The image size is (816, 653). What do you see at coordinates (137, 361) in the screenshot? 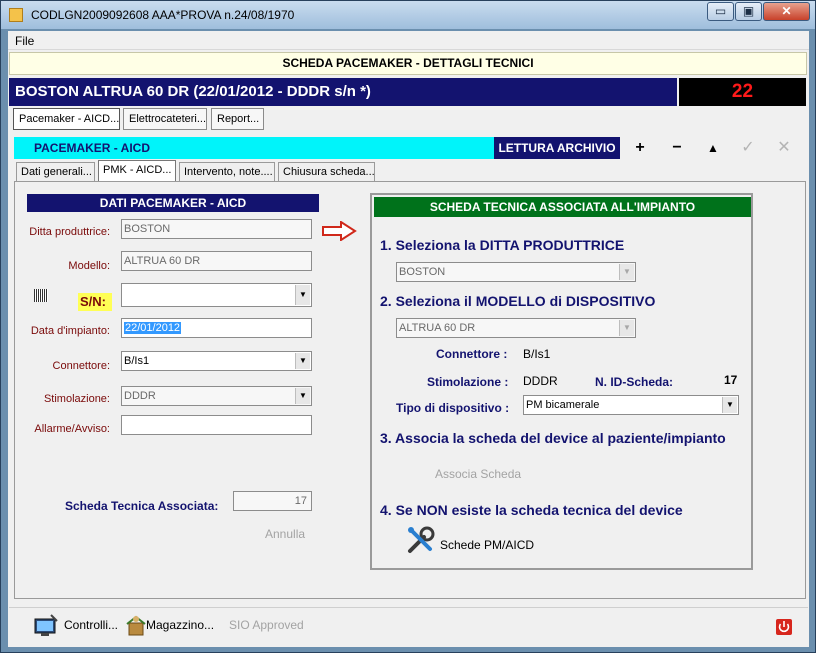
I see `connettore-value: B/Is1` at bounding box center [137, 361].